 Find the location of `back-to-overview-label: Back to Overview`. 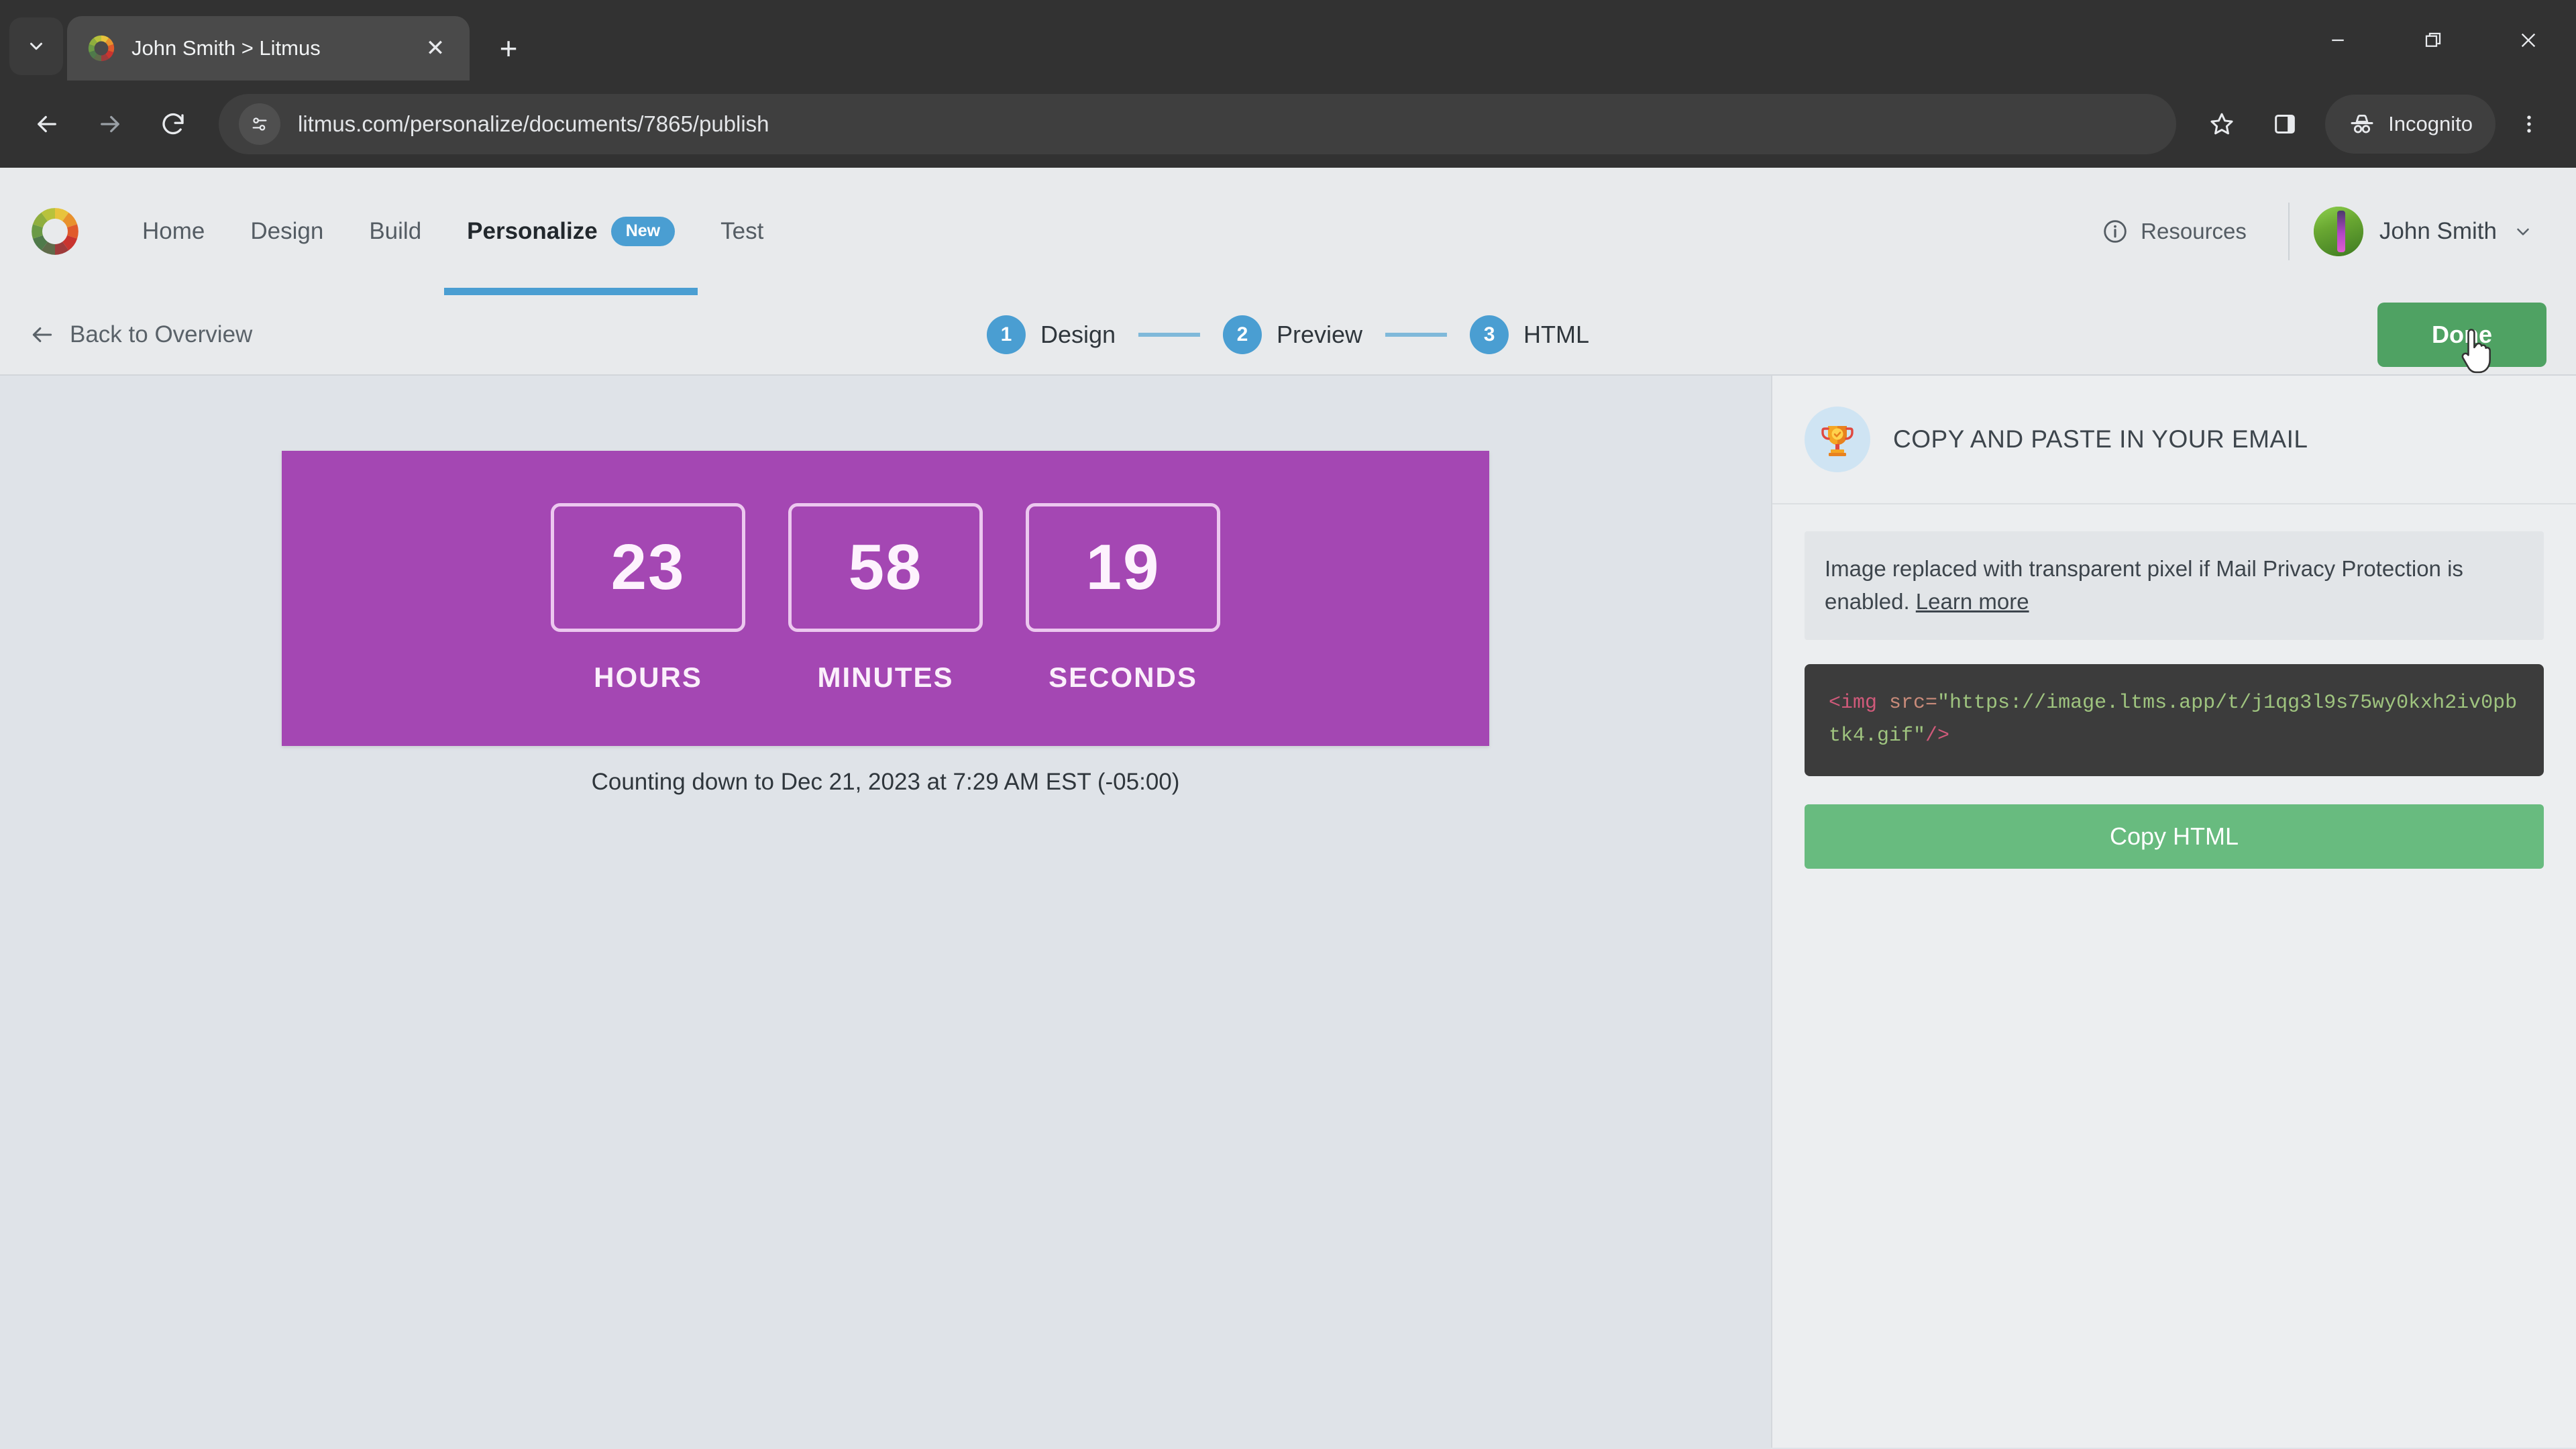

back-to-overview-label: Back to Overview is located at coordinates (161, 334).